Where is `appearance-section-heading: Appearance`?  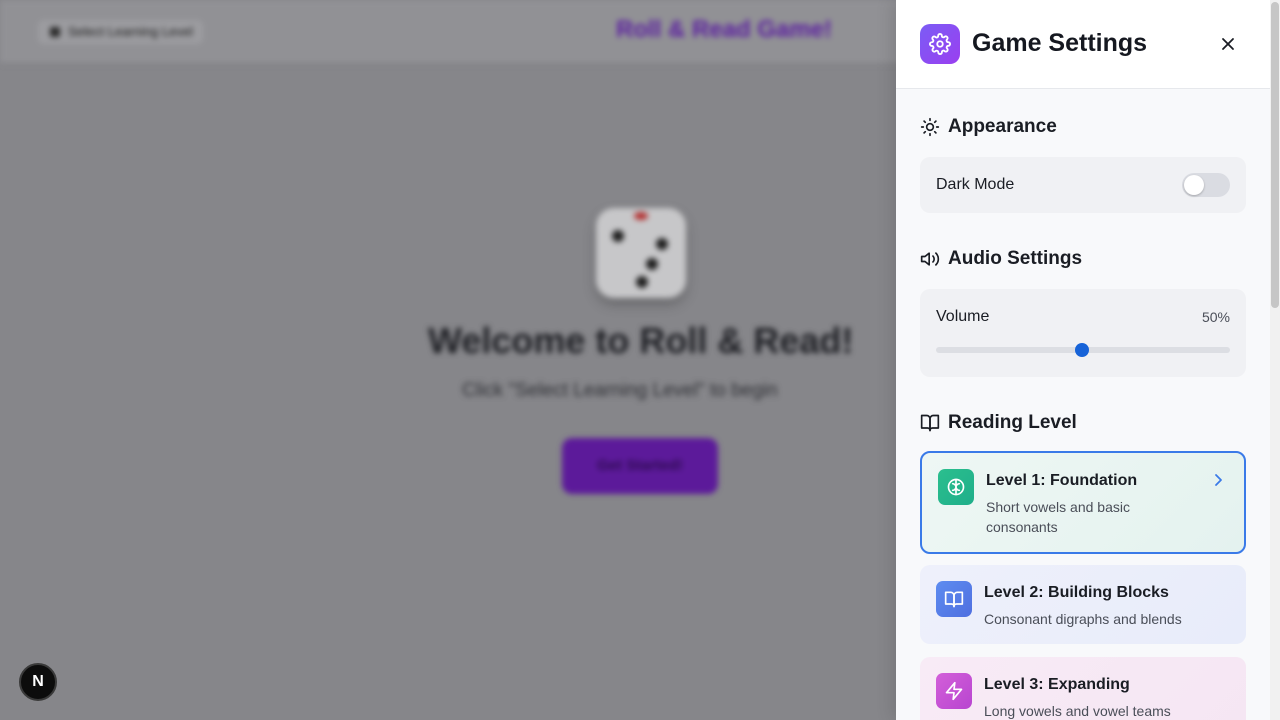 appearance-section-heading: Appearance is located at coordinates (988, 127).